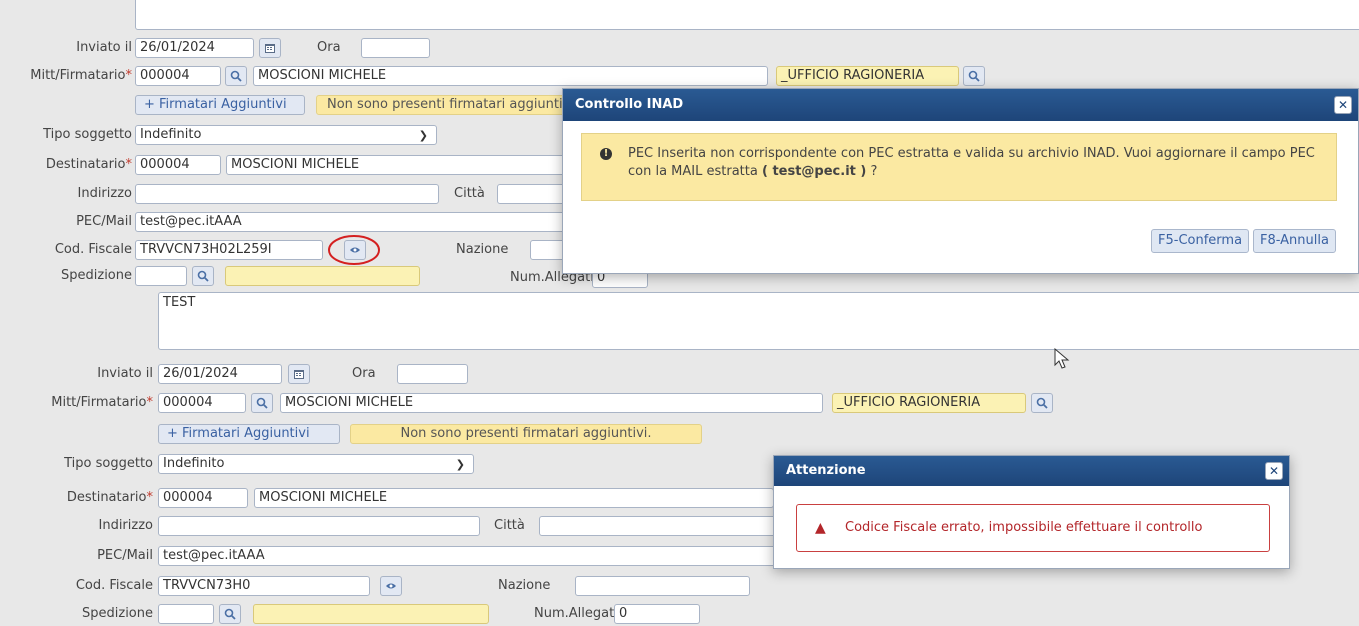 This screenshot has width=1359, height=626. I want to click on mitt-name-field: MOSCIONI MICHELE, so click(510, 76).